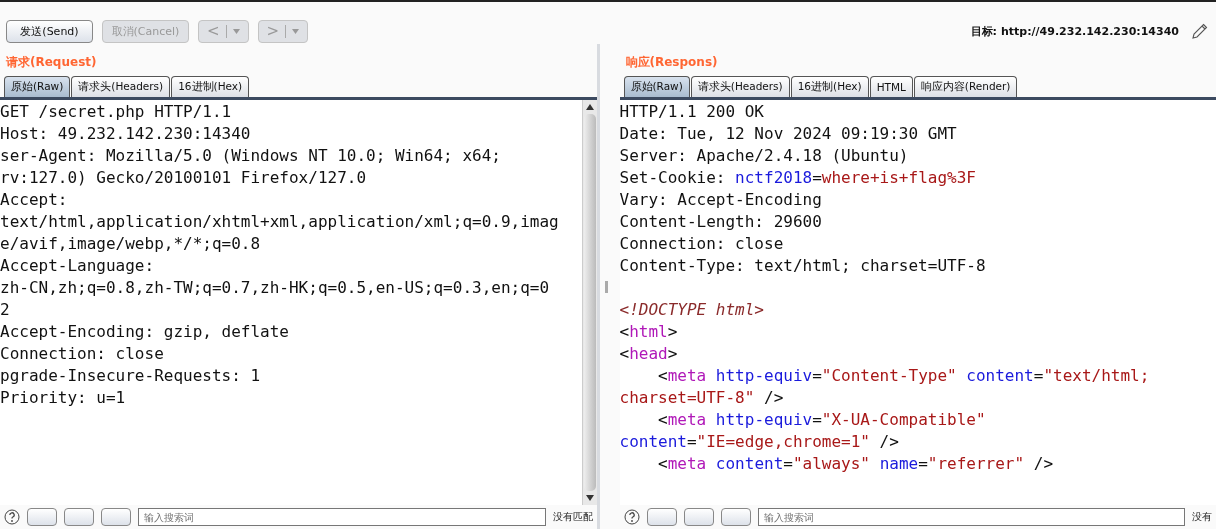 The image size is (1216, 529). Describe the element at coordinates (764, 155) in the screenshot. I see `code-line: Server: Apache/2.4.18 (Ubuntu)` at that location.